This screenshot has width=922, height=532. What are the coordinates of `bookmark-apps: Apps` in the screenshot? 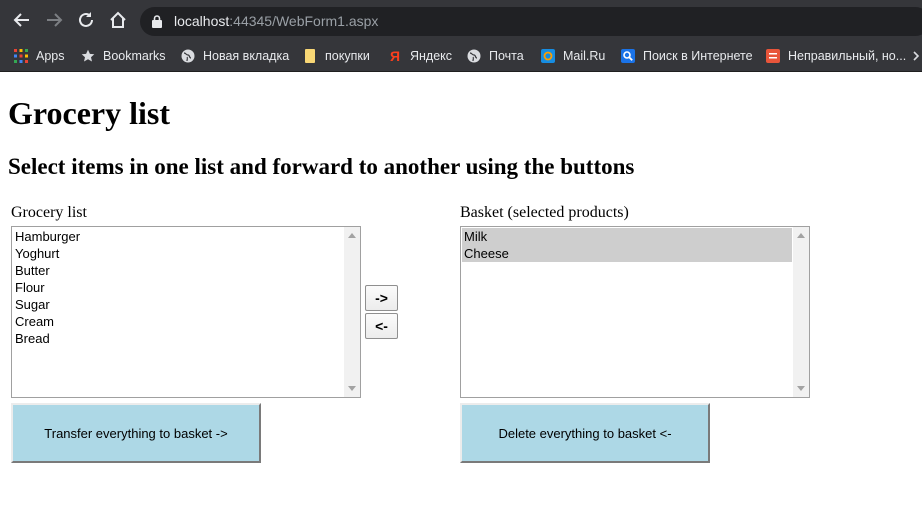 It's located at (39, 56).